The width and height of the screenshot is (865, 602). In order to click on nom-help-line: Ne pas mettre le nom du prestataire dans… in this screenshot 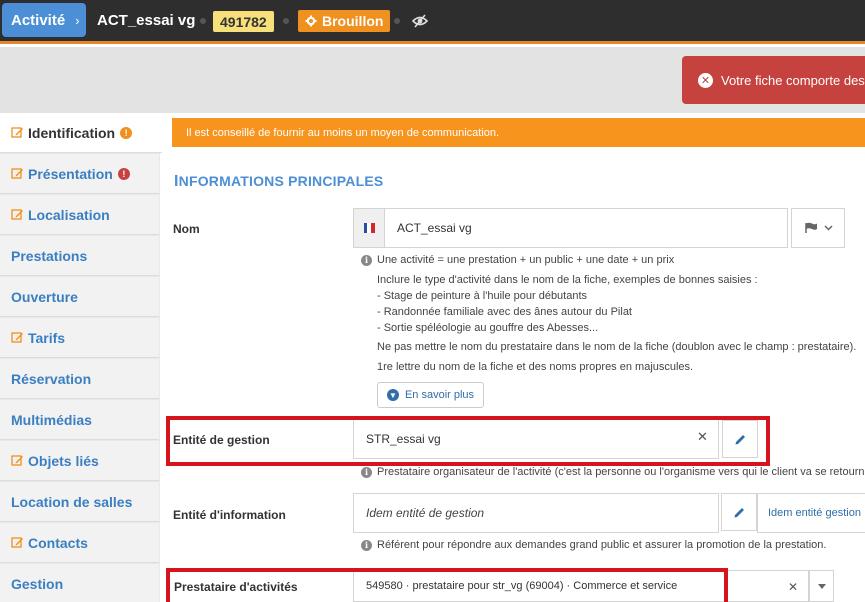, I will do `click(617, 347)`.